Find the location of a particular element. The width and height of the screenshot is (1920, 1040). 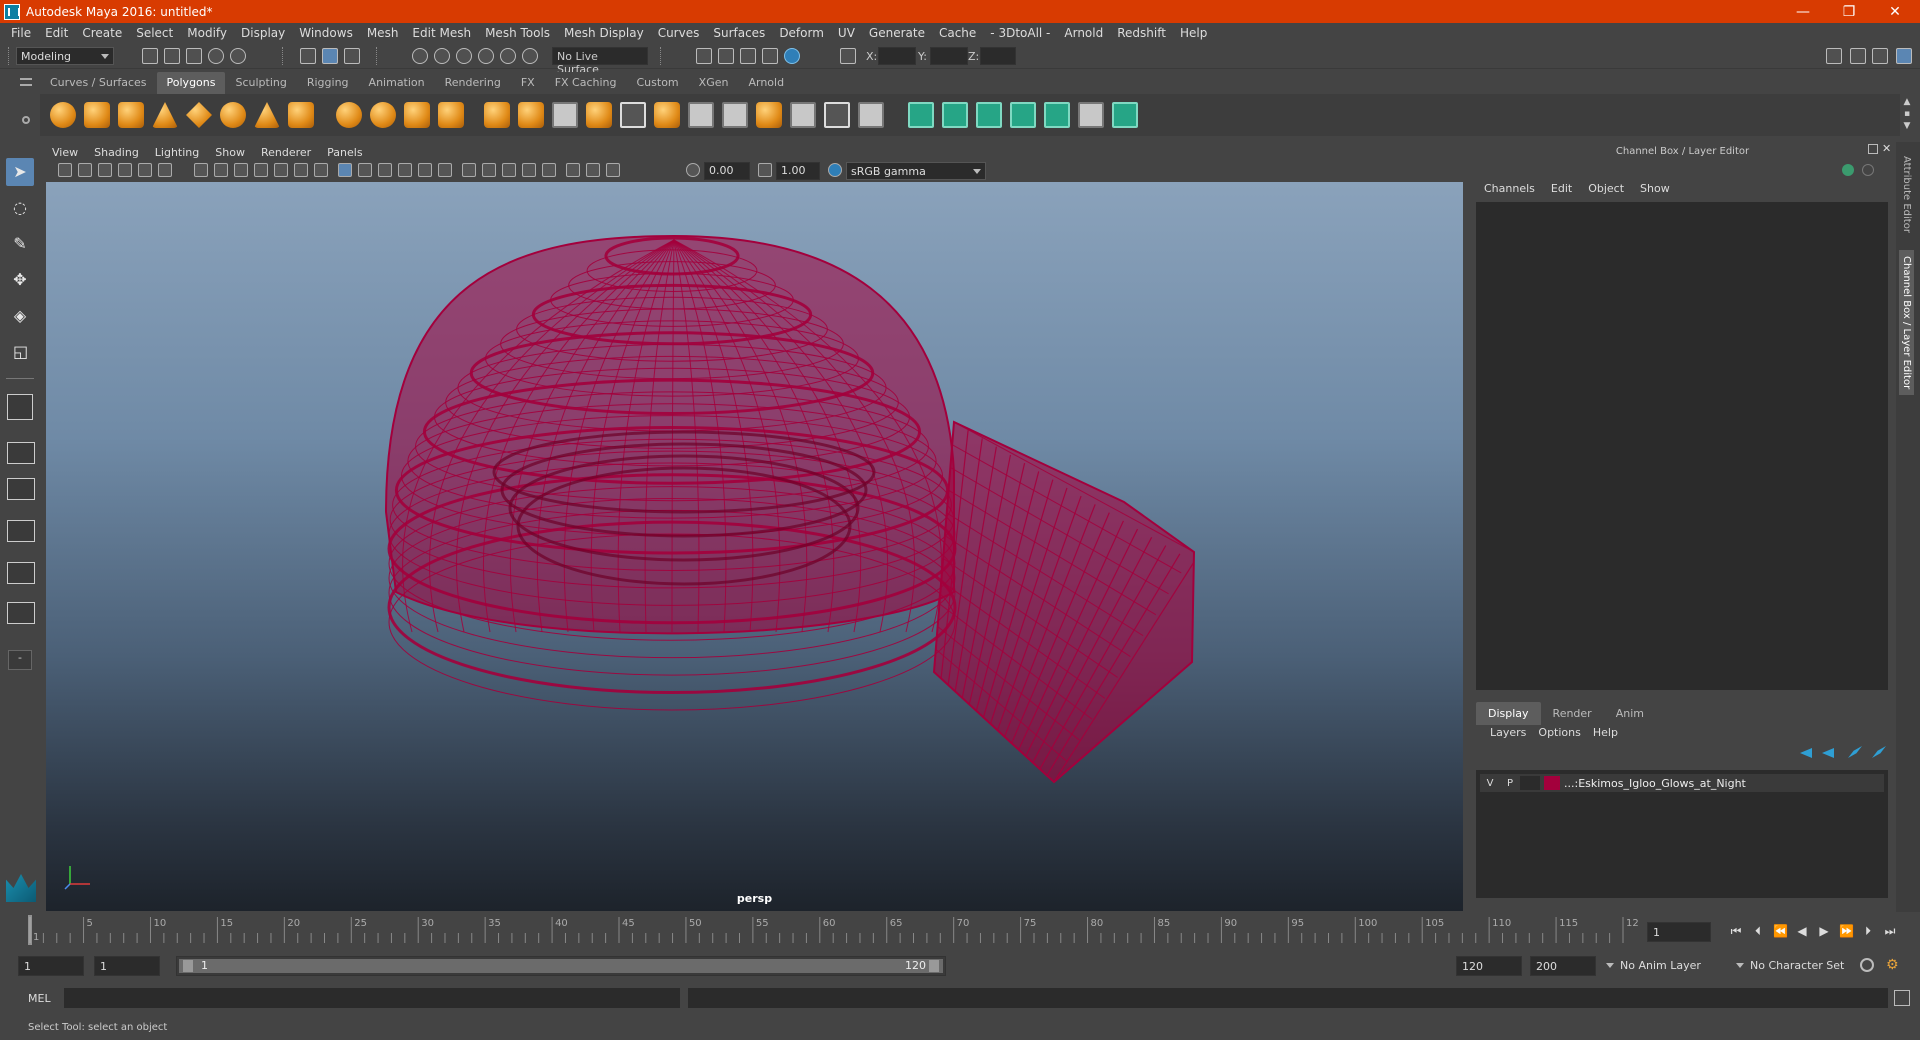

textured-icon is located at coordinates (405, 170).